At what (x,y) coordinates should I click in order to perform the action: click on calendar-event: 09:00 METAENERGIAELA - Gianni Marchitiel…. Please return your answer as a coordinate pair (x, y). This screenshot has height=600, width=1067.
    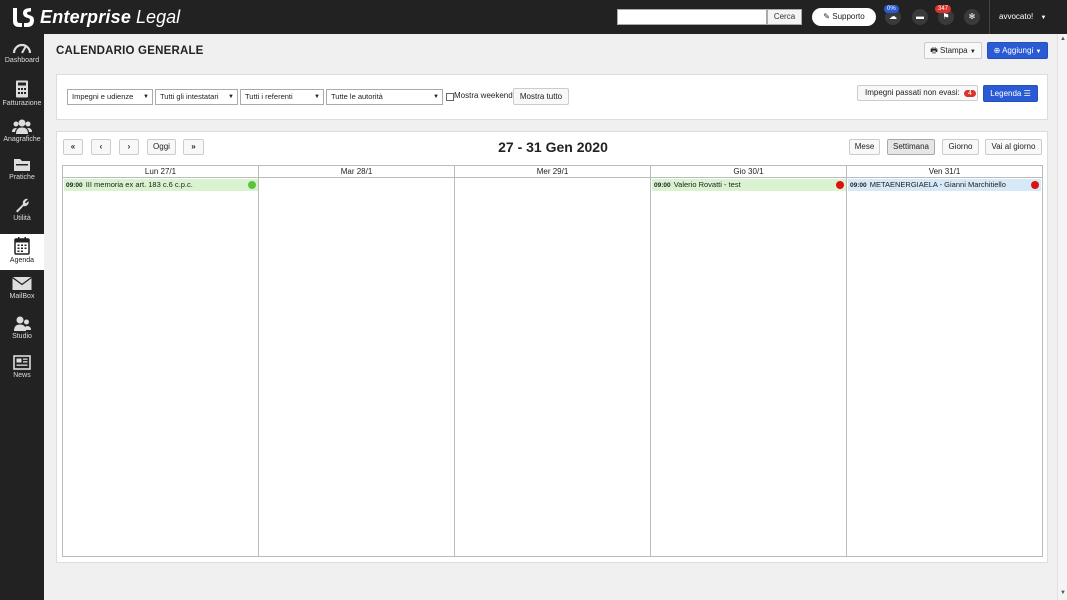
    Looking at the image, I should click on (944, 185).